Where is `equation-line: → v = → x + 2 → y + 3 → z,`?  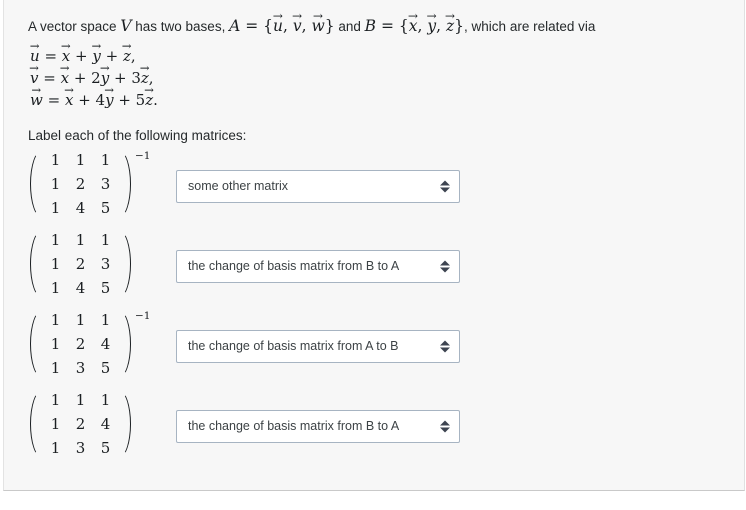
equation-line: → v = → x + 2 → y + 3 → z, is located at coordinates (381, 75).